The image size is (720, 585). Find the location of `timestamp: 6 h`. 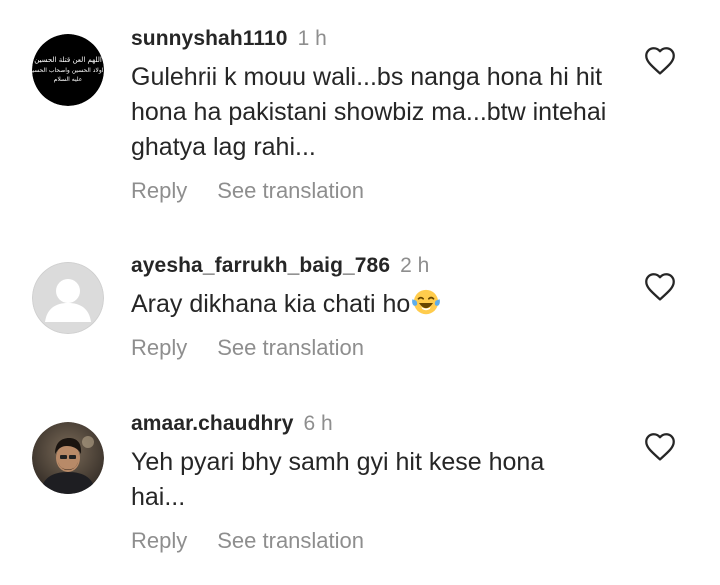

timestamp: 6 h is located at coordinates (318, 423).